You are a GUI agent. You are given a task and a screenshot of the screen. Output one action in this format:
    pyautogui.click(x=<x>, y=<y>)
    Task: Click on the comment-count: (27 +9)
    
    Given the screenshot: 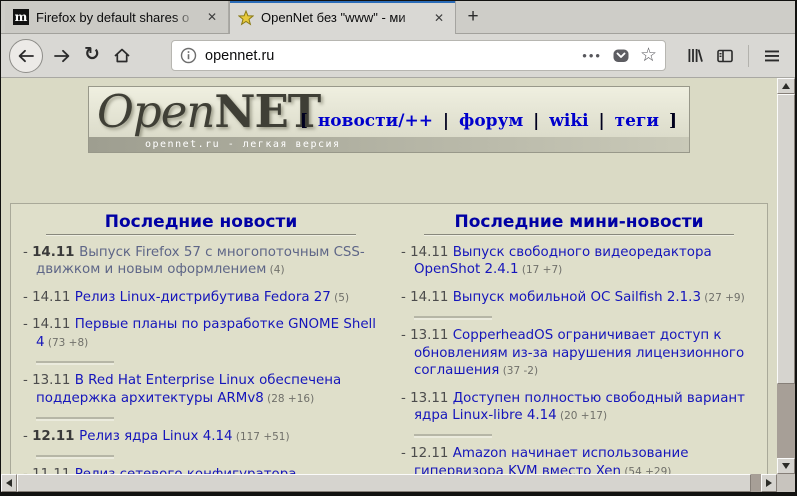 What is the action you would take?
    pyautogui.click(x=722, y=297)
    